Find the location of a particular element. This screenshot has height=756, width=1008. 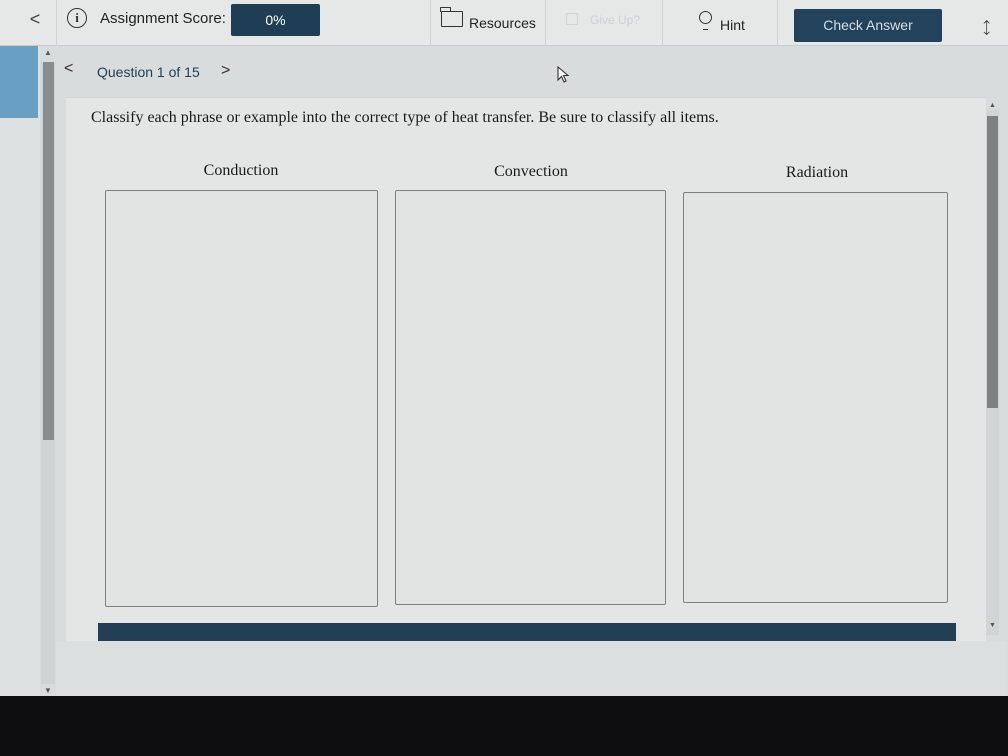

left-rail is located at coordinates (20, 371).